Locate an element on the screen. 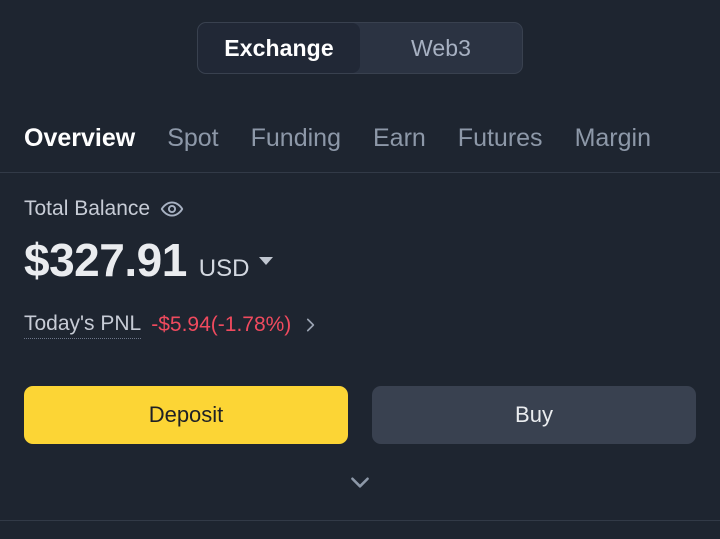 This screenshot has height=539, width=720. total-balance-row: Total Balance is located at coordinates (360, 209).